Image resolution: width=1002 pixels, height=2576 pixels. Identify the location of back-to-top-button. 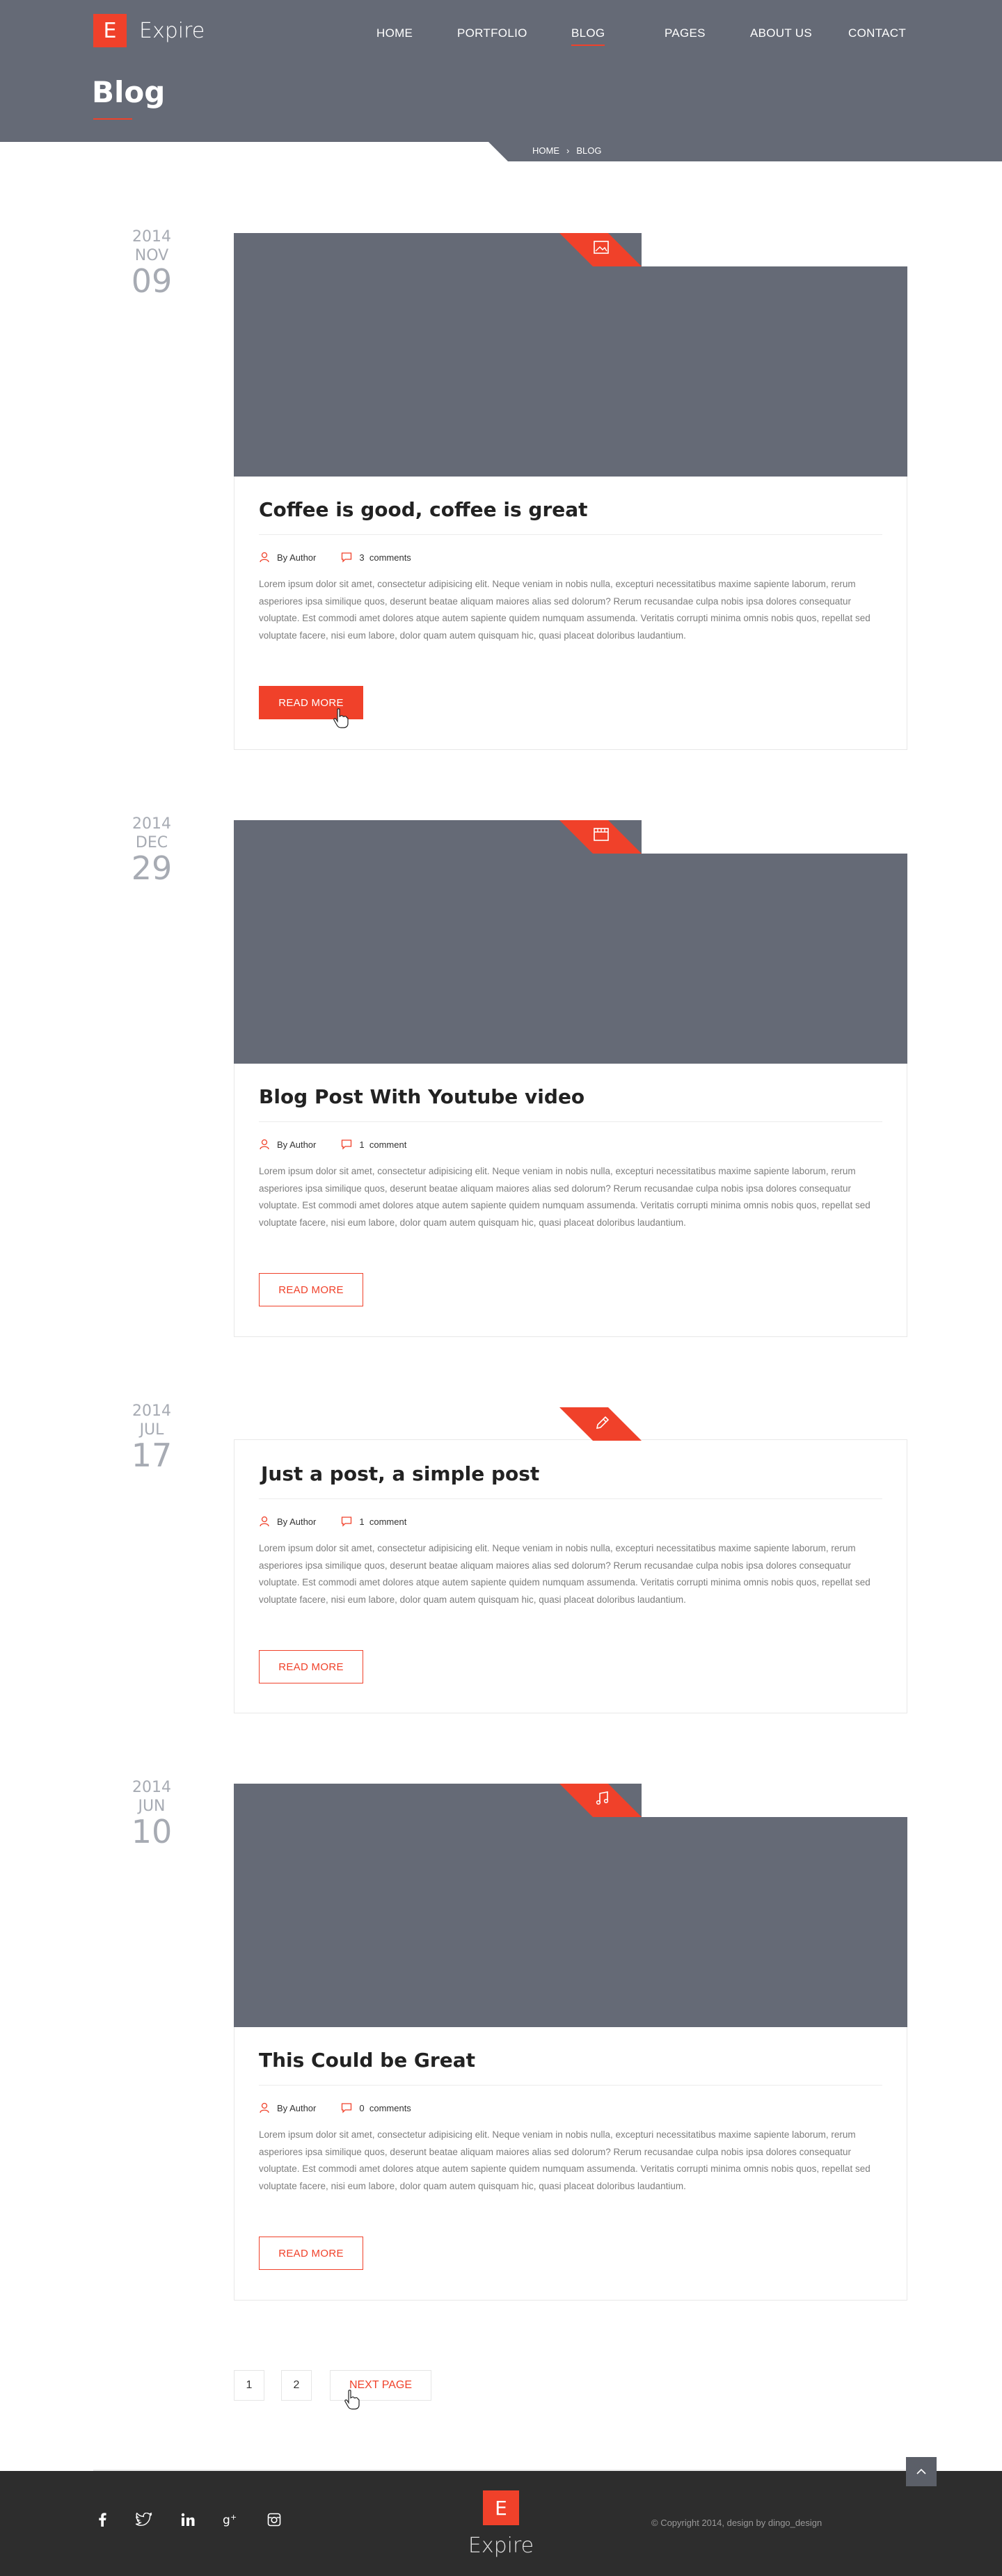
(921, 2471).